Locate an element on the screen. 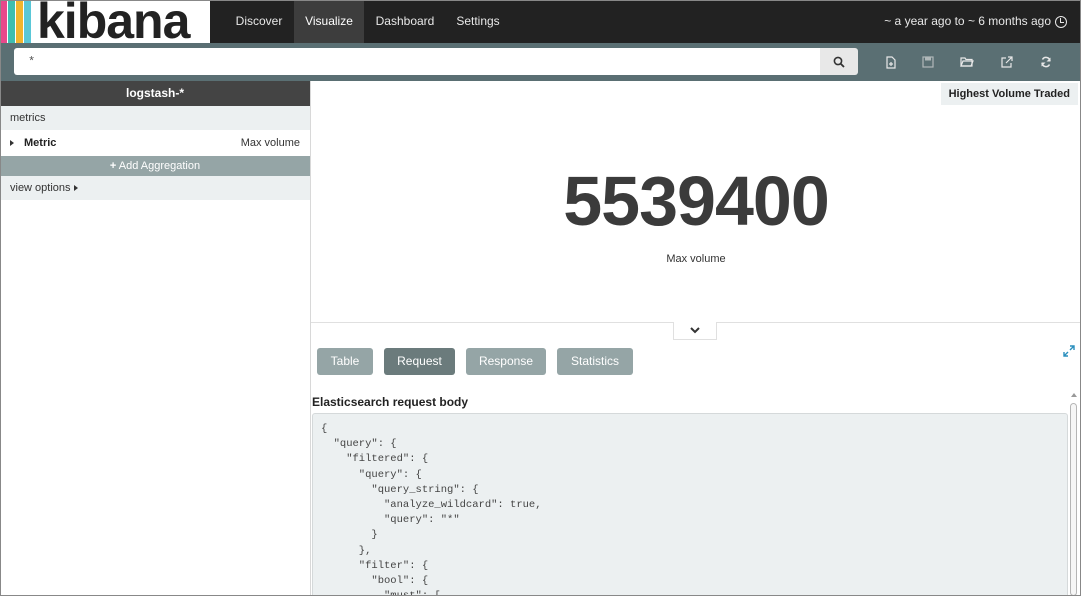 Image resolution: width=1081 pixels, height=596 pixels. refresh-button is located at coordinates (1046, 62).